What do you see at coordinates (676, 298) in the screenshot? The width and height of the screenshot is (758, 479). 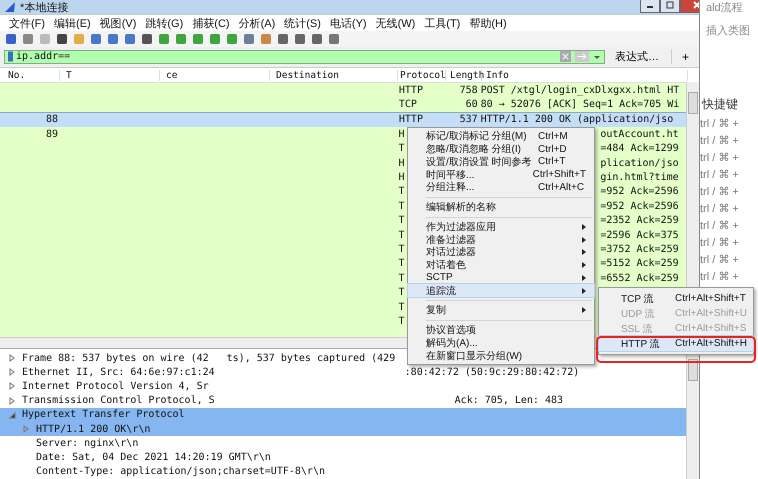 I see `menu-item: TCP 流 Ctrl+Alt+Shift+T` at bounding box center [676, 298].